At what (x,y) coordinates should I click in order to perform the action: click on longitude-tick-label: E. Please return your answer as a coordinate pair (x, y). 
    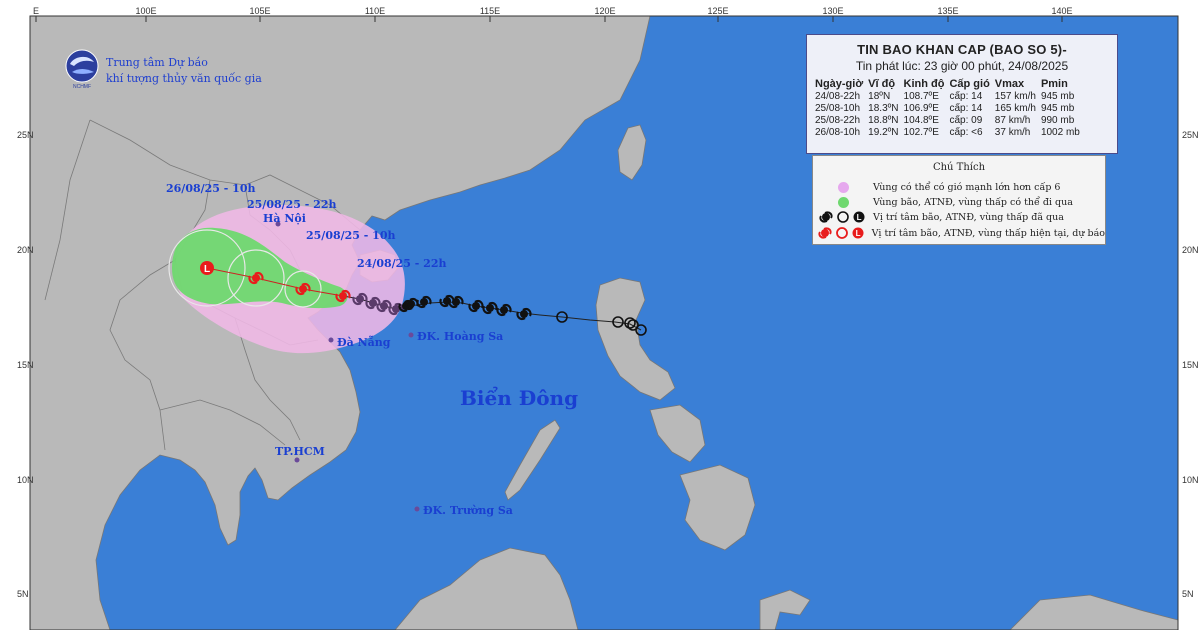
    Looking at the image, I should click on (36, 11).